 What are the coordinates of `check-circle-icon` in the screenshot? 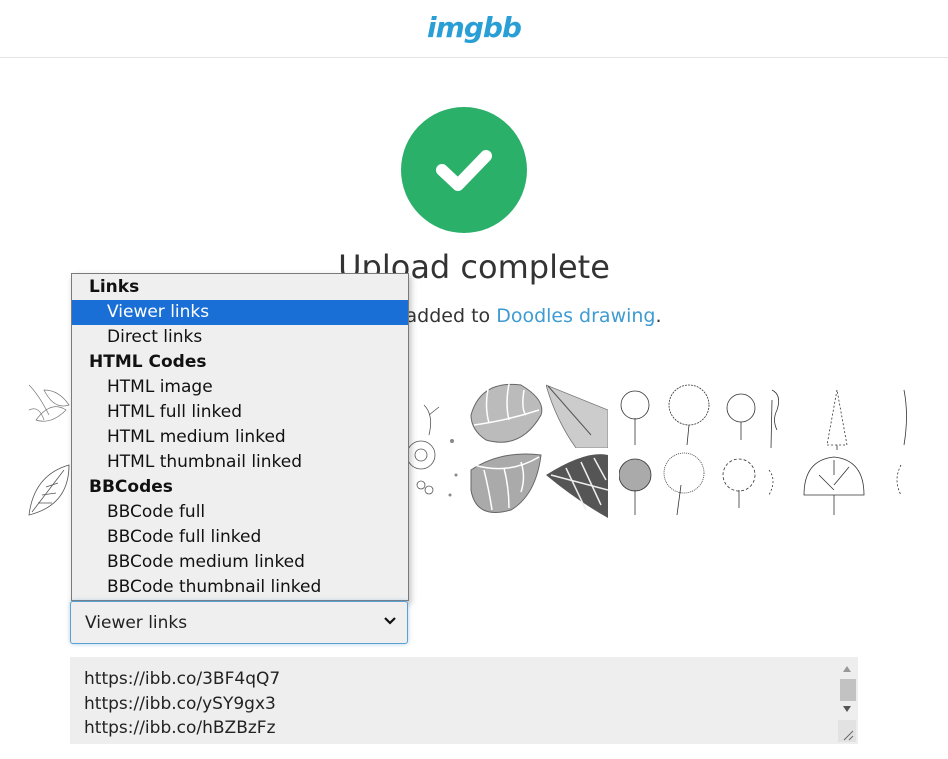 It's located at (464, 170).